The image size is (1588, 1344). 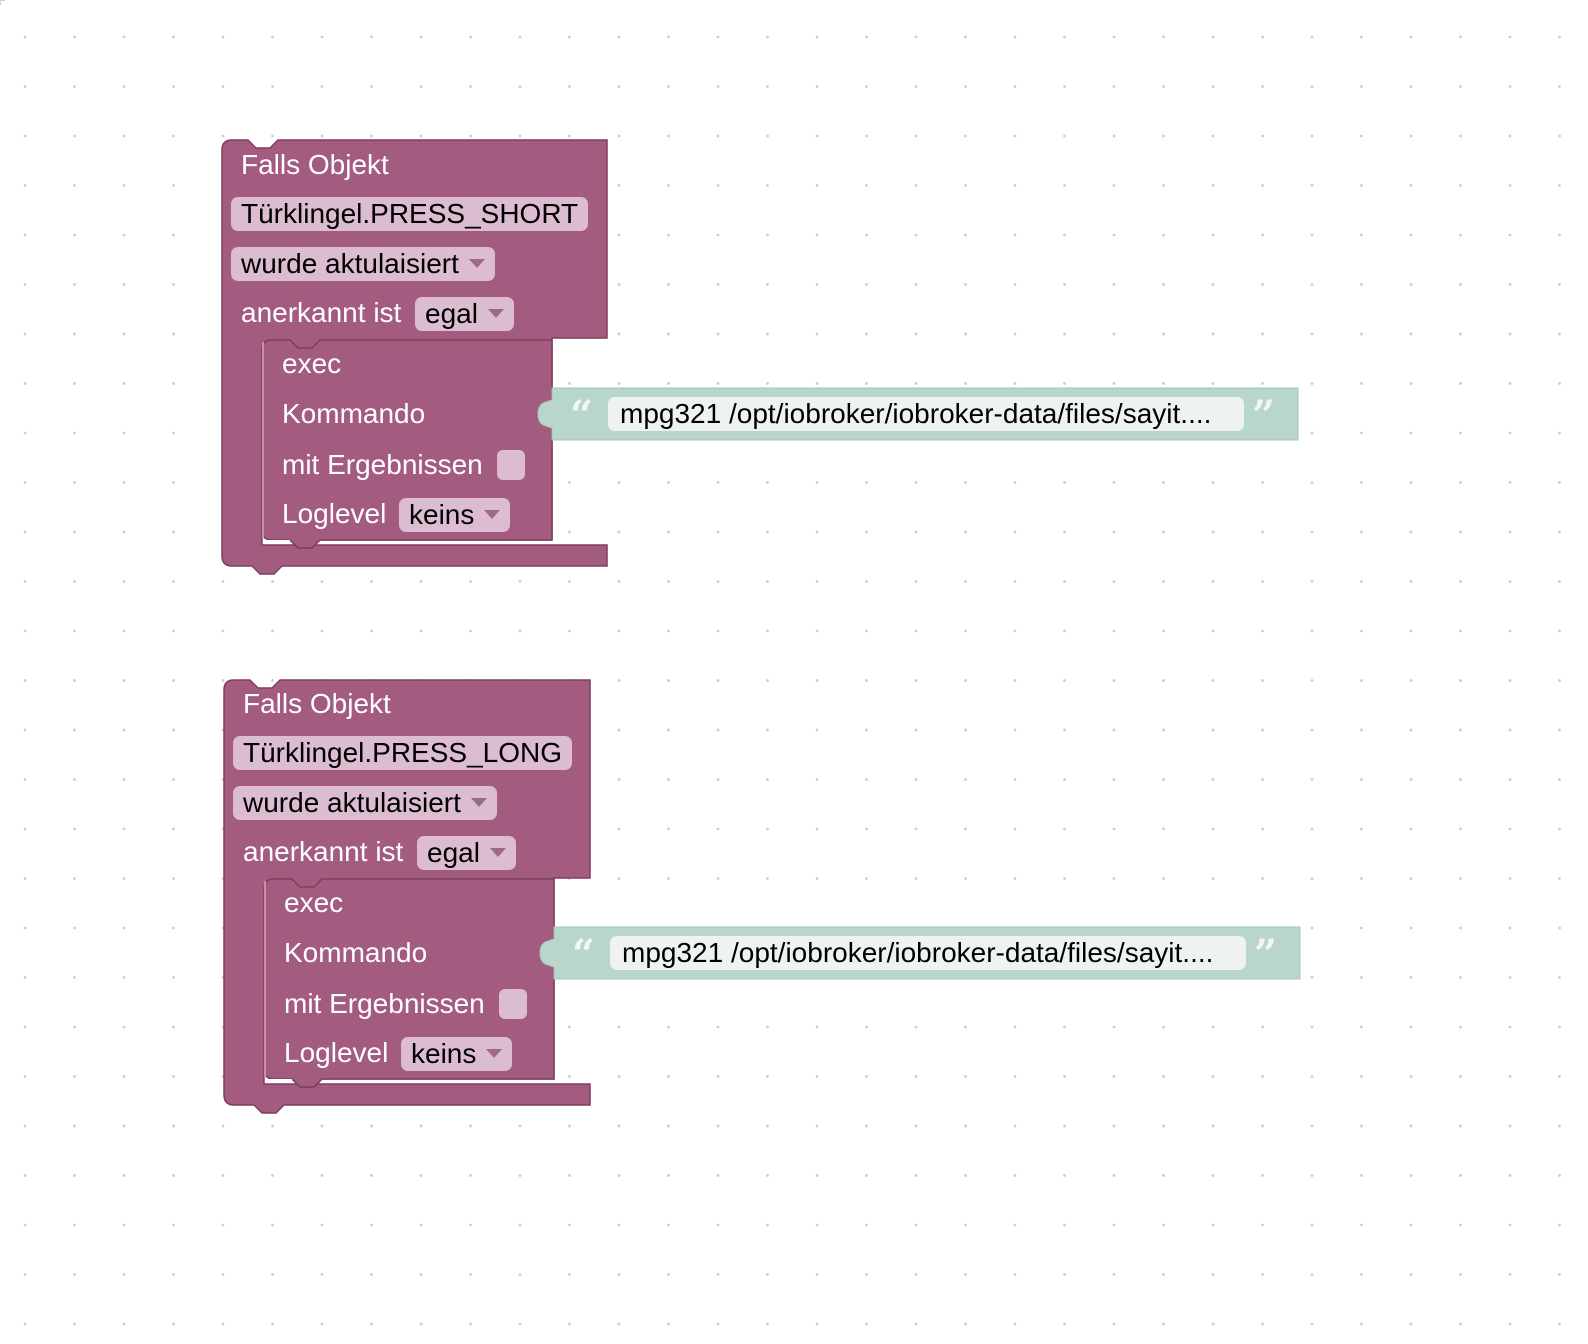 I want to click on command-label: Kommando, so click(x=356, y=952).